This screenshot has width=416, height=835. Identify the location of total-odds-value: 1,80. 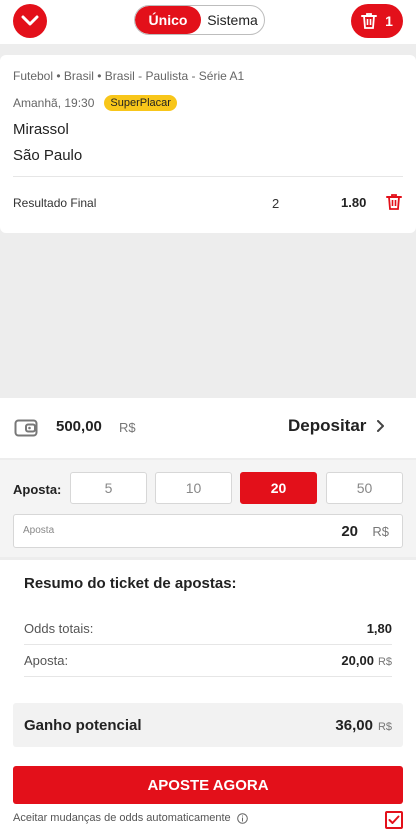
(379, 628).